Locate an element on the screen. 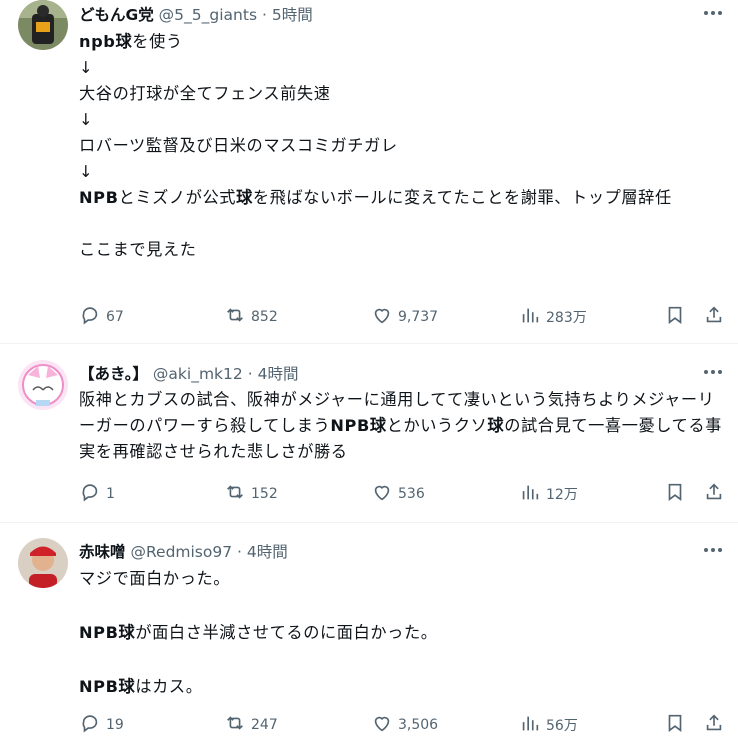 The width and height of the screenshot is (738, 754). display-name: 赤味噌 is located at coordinates (102, 552).